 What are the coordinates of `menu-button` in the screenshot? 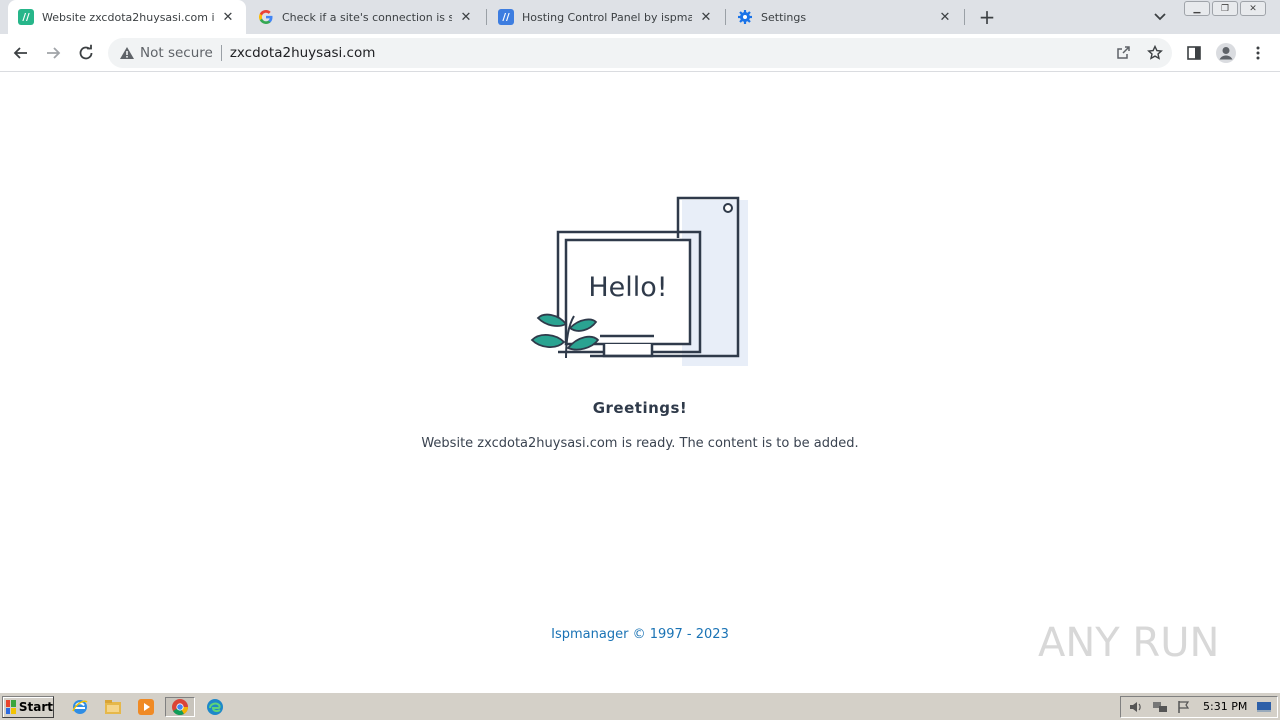 It's located at (1258, 53).